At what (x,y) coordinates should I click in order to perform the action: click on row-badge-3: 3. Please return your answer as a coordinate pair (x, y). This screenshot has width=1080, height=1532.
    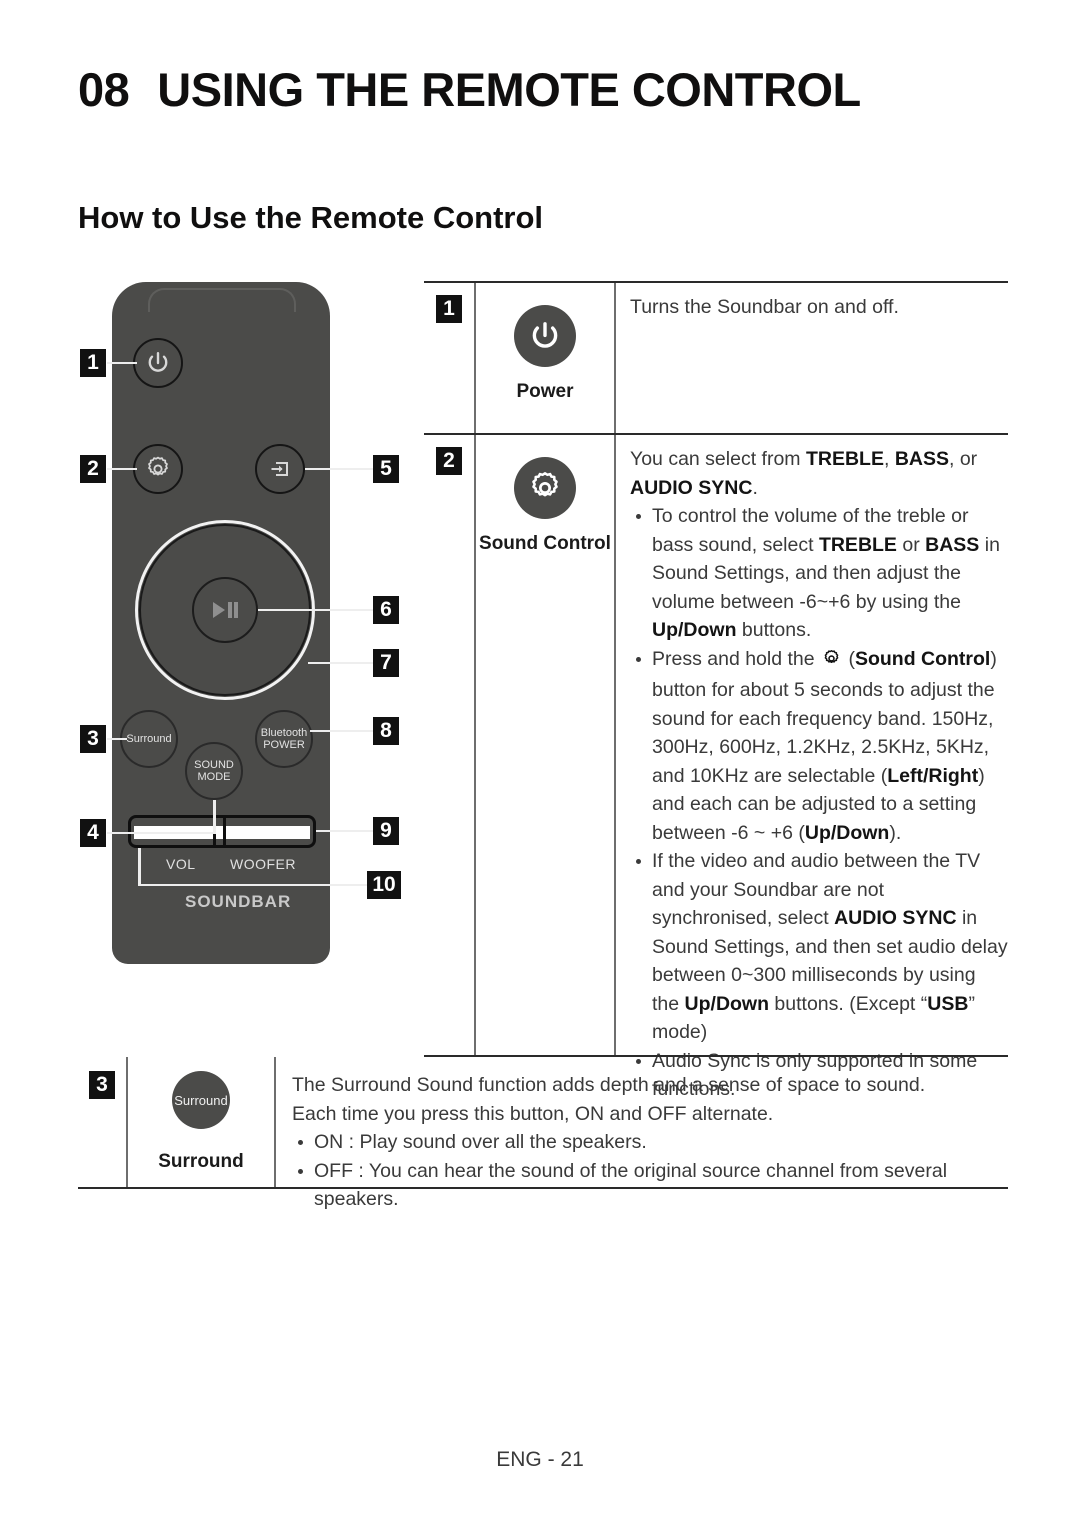
    Looking at the image, I should click on (102, 1085).